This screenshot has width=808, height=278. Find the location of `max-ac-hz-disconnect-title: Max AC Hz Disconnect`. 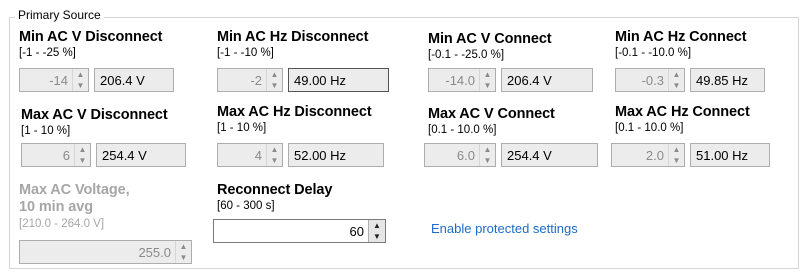

max-ac-hz-disconnect-title: Max AC Hz Disconnect is located at coordinates (294, 112).